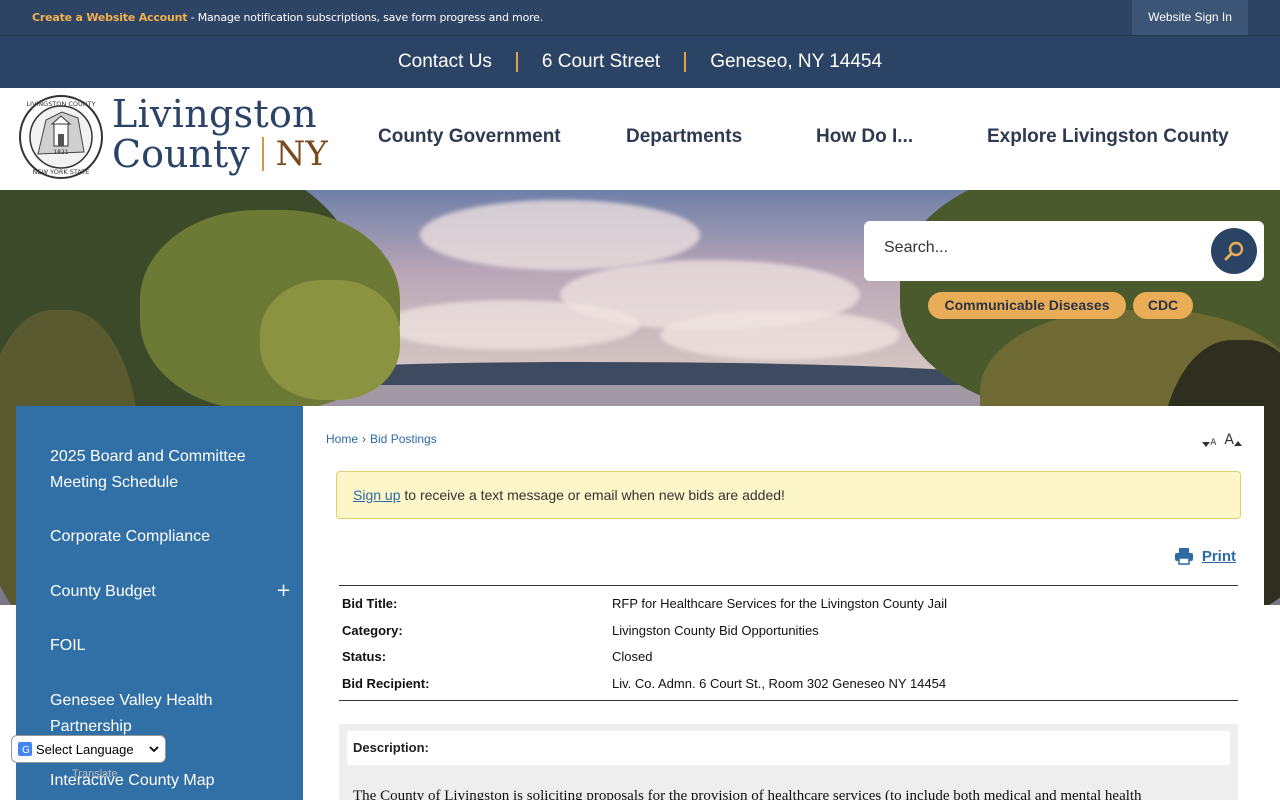 This screenshot has width=1280, height=800. What do you see at coordinates (262, 154) in the screenshot?
I see `logo-divider` at bounding box center [262, 154].